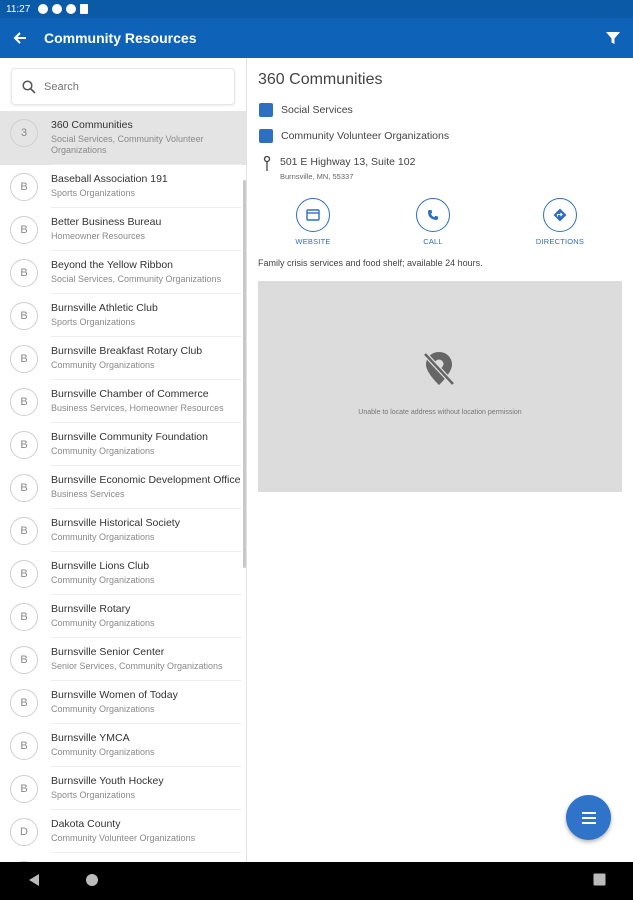  What do you see at coordinates (244, 374) in the screenshot?
I see `list-scrollbar` at bounding box center [244, 374].